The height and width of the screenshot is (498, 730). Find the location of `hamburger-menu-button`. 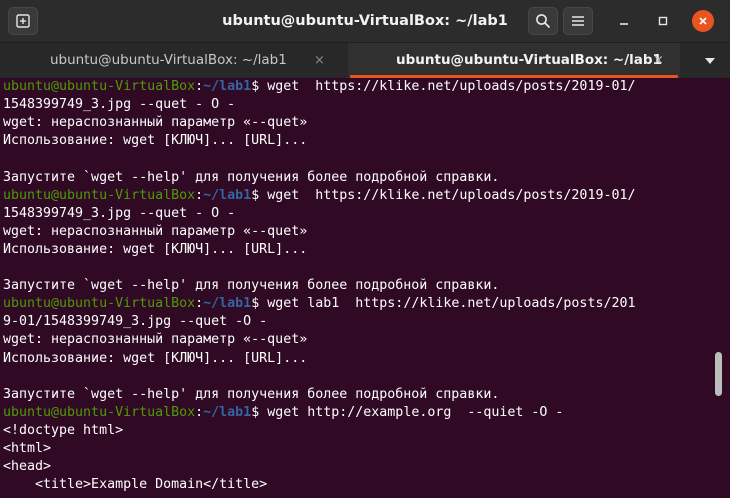

hamburger-menu-button is located at coordinates (578, 21).